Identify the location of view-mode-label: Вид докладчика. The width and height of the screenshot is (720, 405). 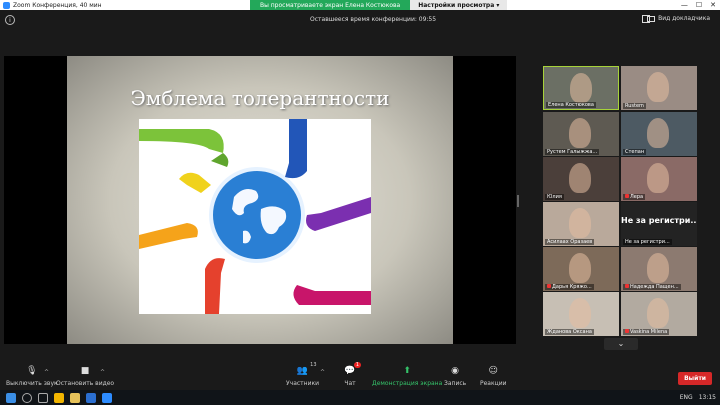
(684, 18).